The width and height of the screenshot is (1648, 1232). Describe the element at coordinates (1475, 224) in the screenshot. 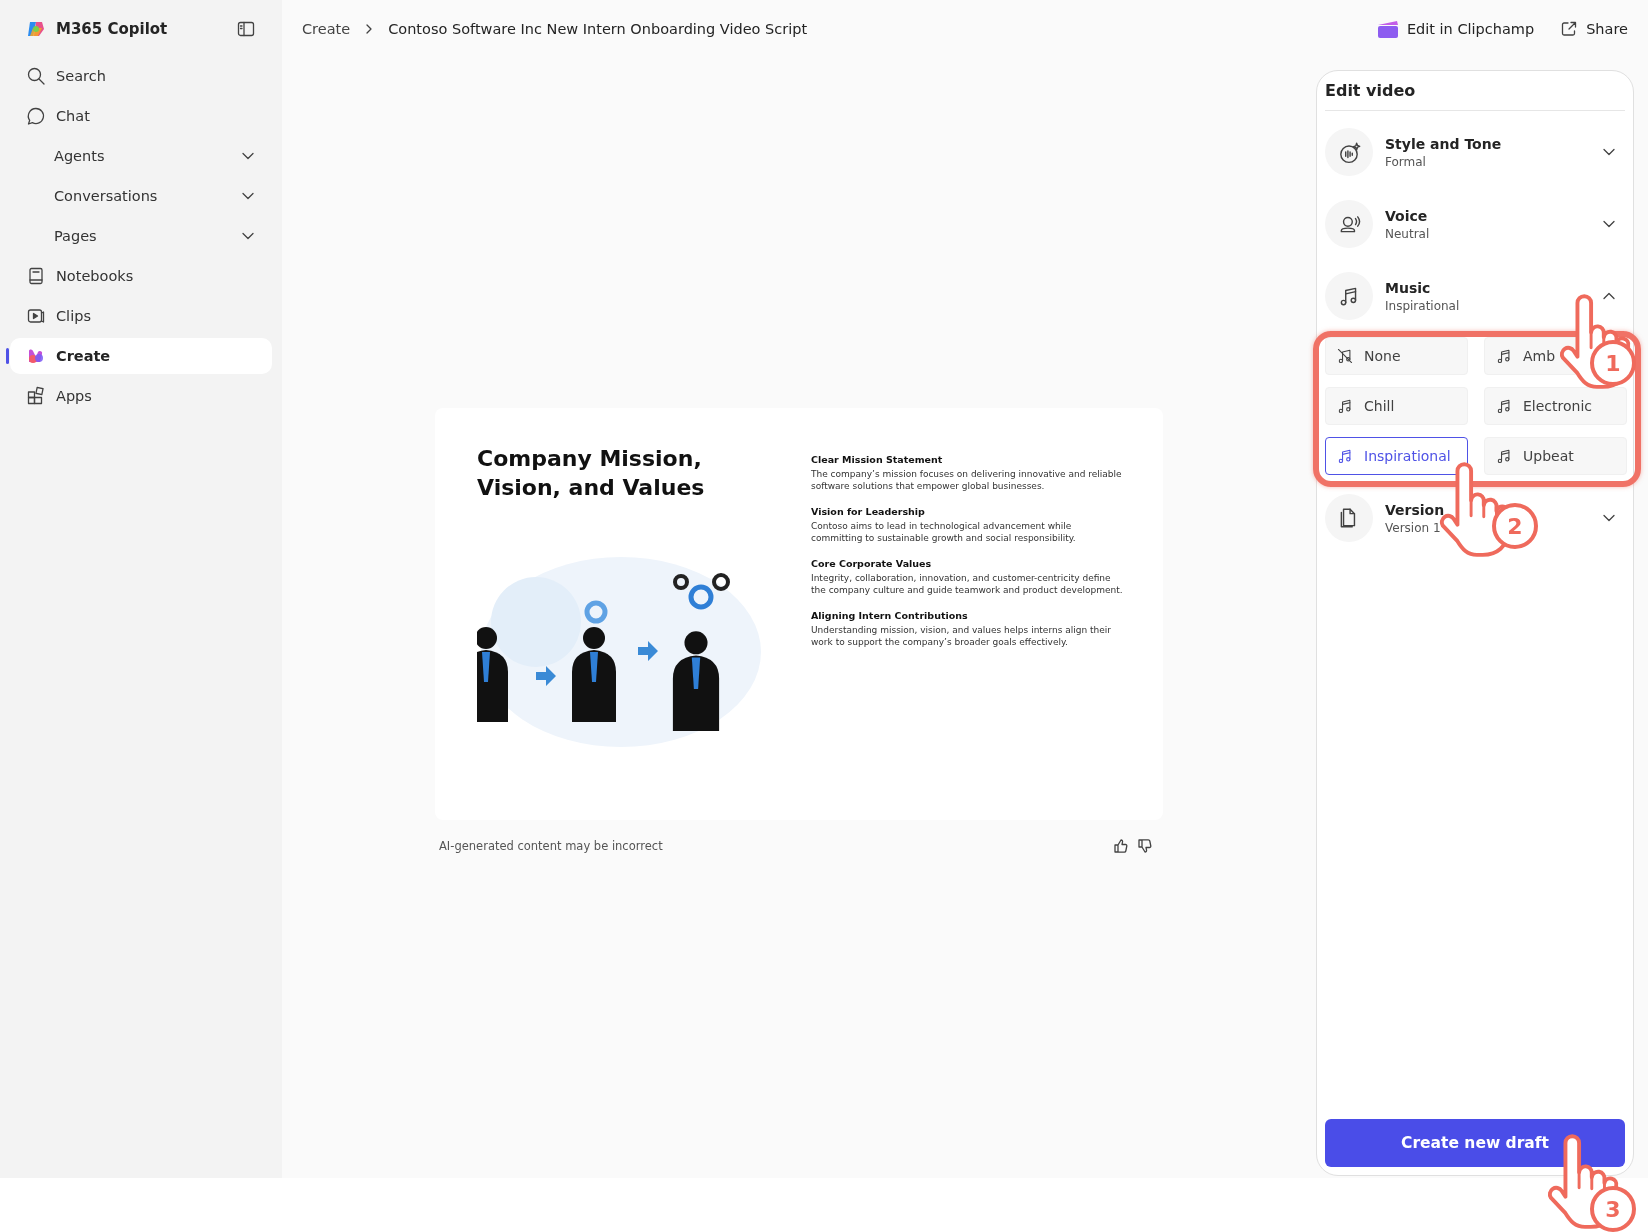

I see `setting-row: Voice Neutral` at that location.